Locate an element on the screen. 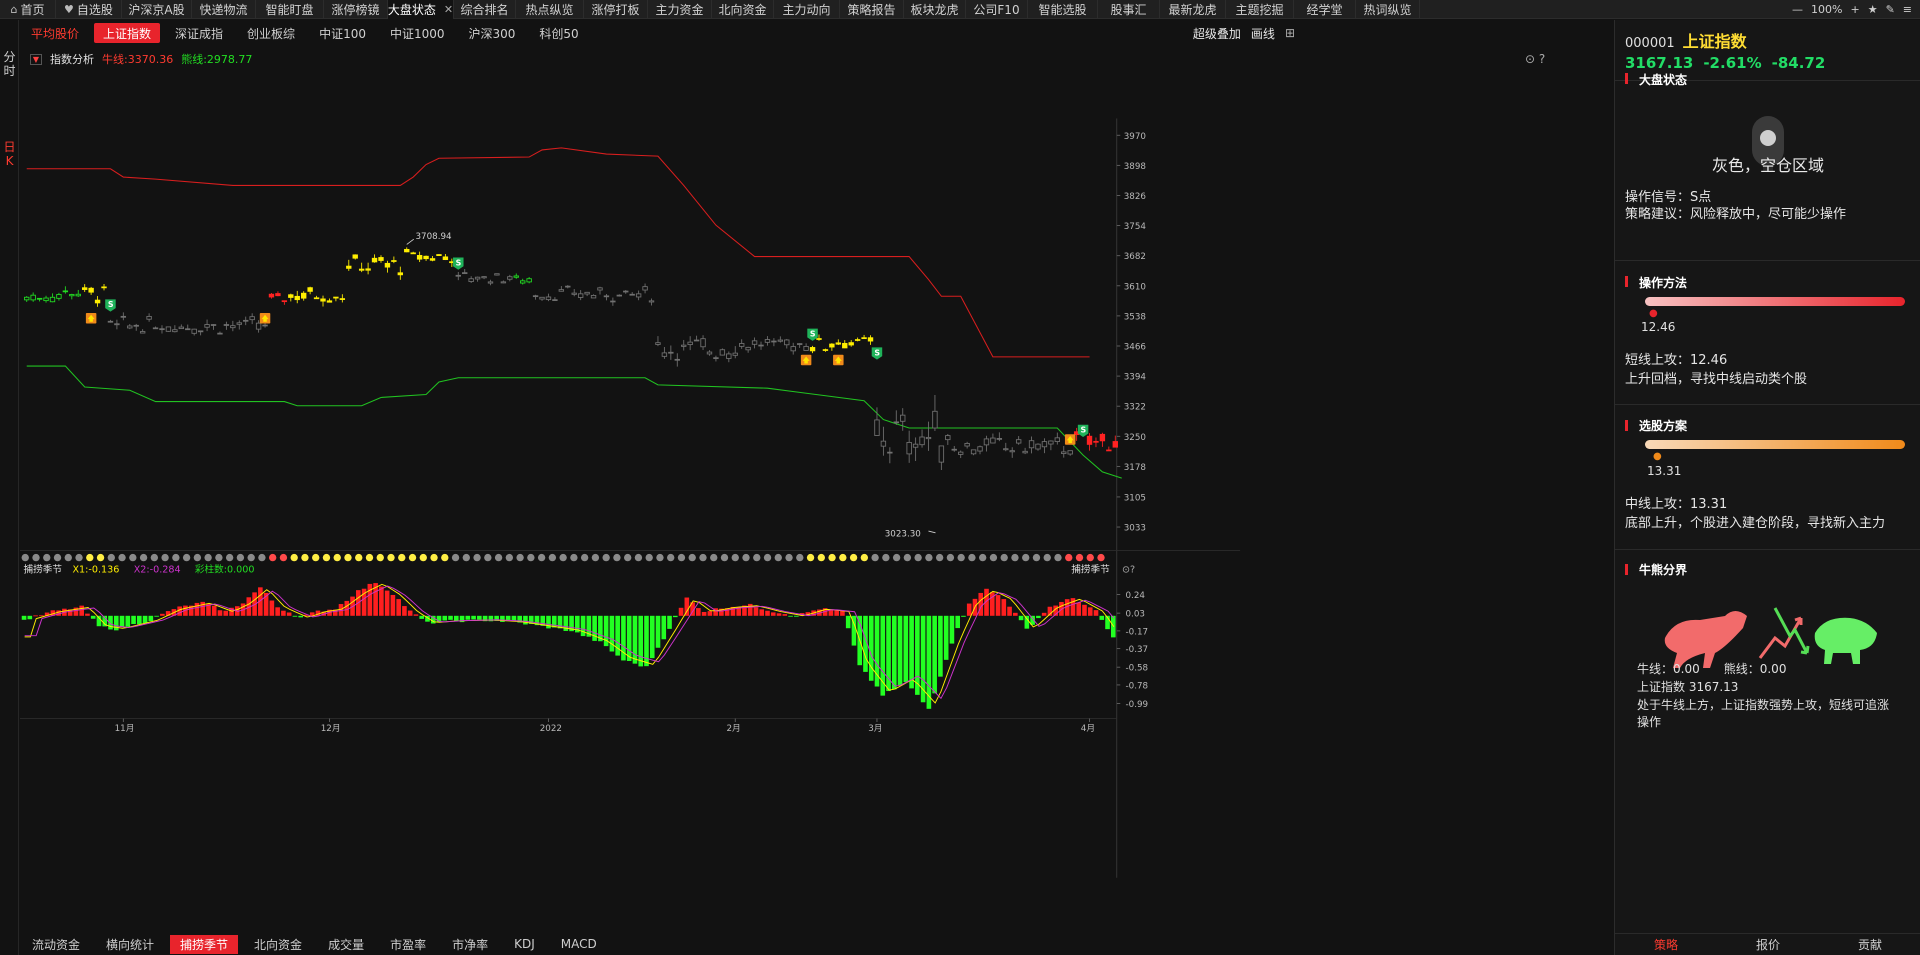  panel-tab: 策略 is located at coordinates (1666, 944).